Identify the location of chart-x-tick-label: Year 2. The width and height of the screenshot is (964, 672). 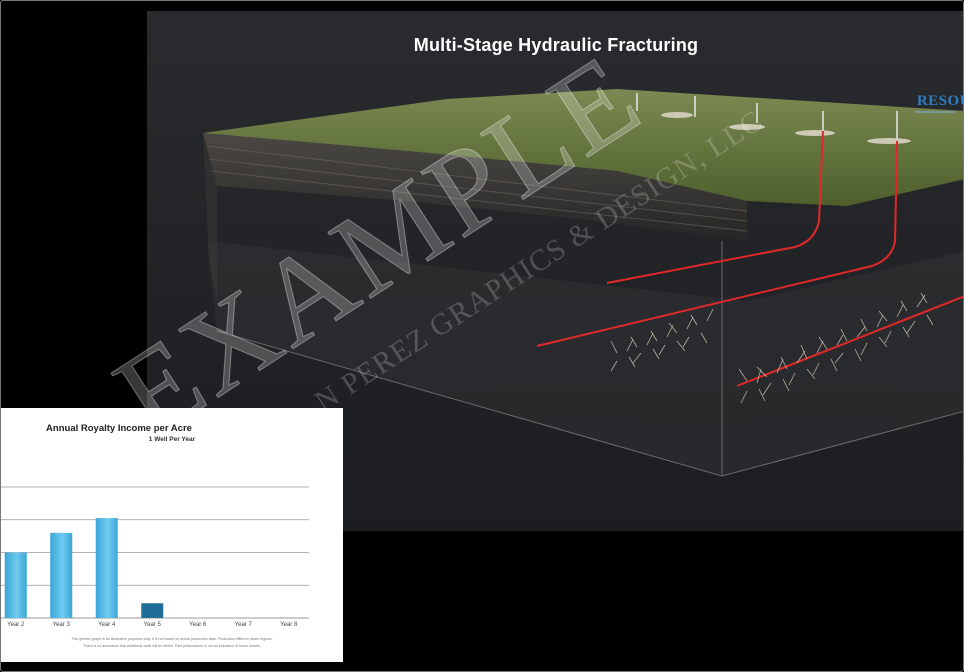
(16, 625).